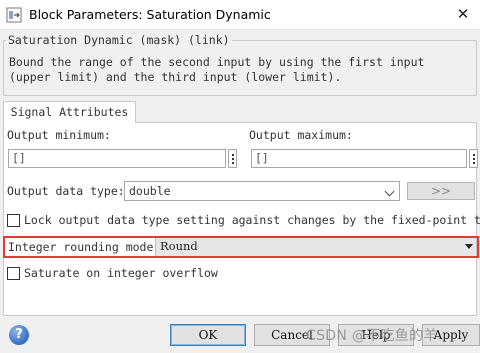 The width and height of the screenshot is (480, 353). I want to click on output-data-type-label: Output data type:, so click(66, 191).